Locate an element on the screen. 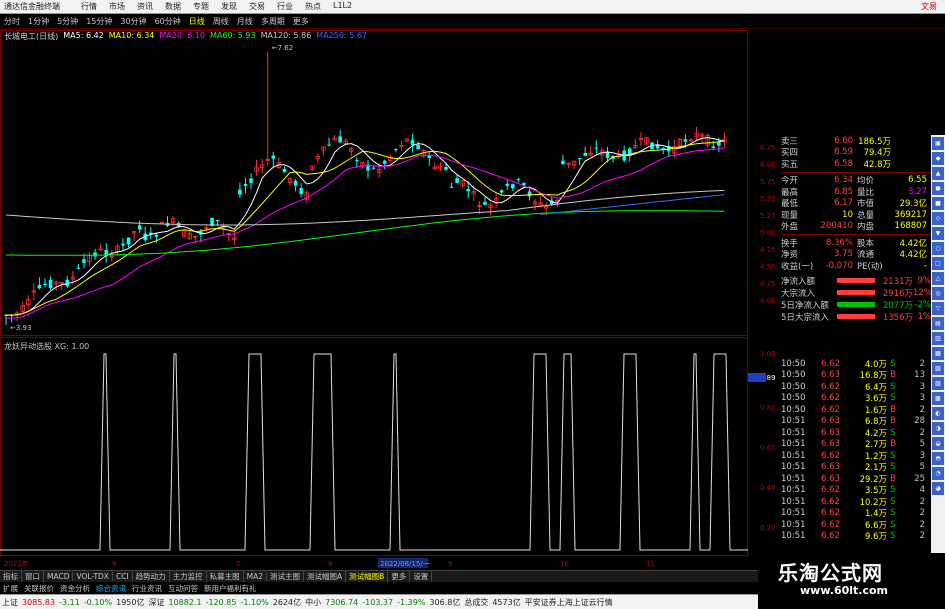 This screenshot has width=945, height=609. stat-label: 最高 is located at coordinates (790, 192).